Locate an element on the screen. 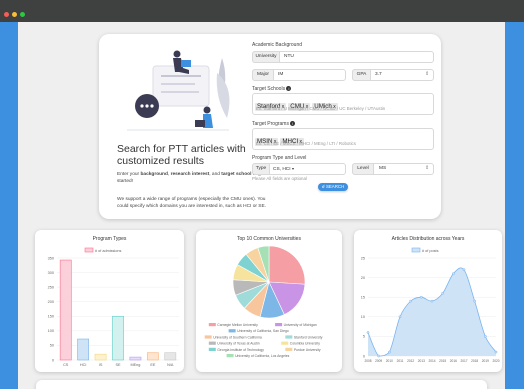 This screenshot has height=389, width=524. browser-titlebar is located at coordinates (262, 11).